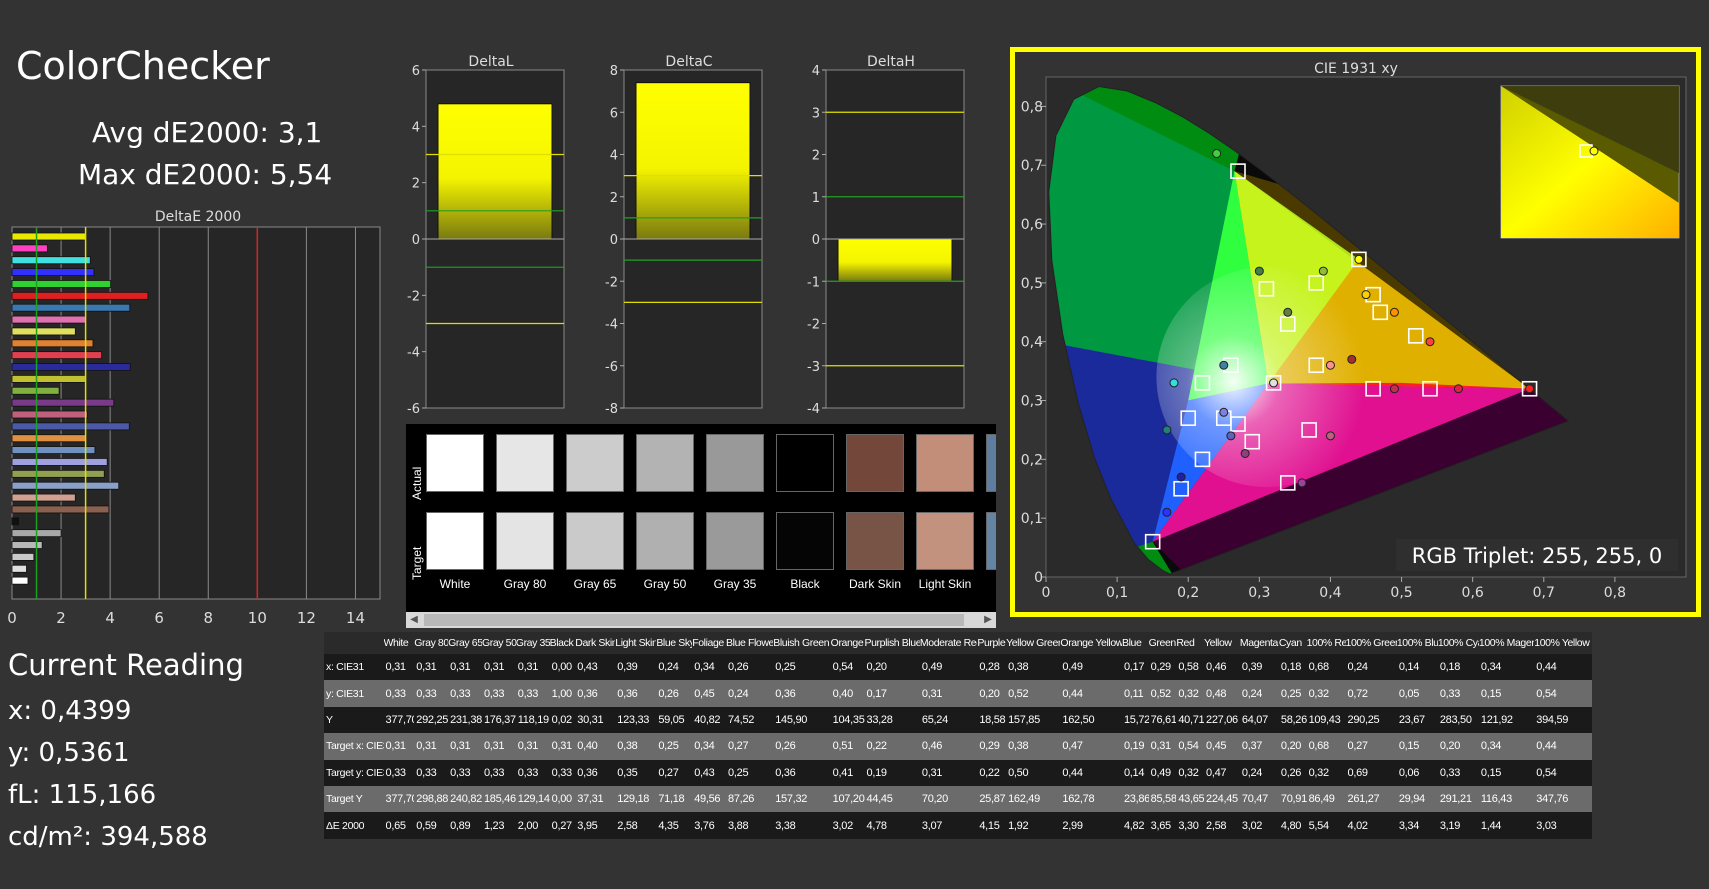 The image size is (1709, 889). Describe the element at coordinates (1162, 693) in the screenshot. I see `table-cell: 0,52` at that location.